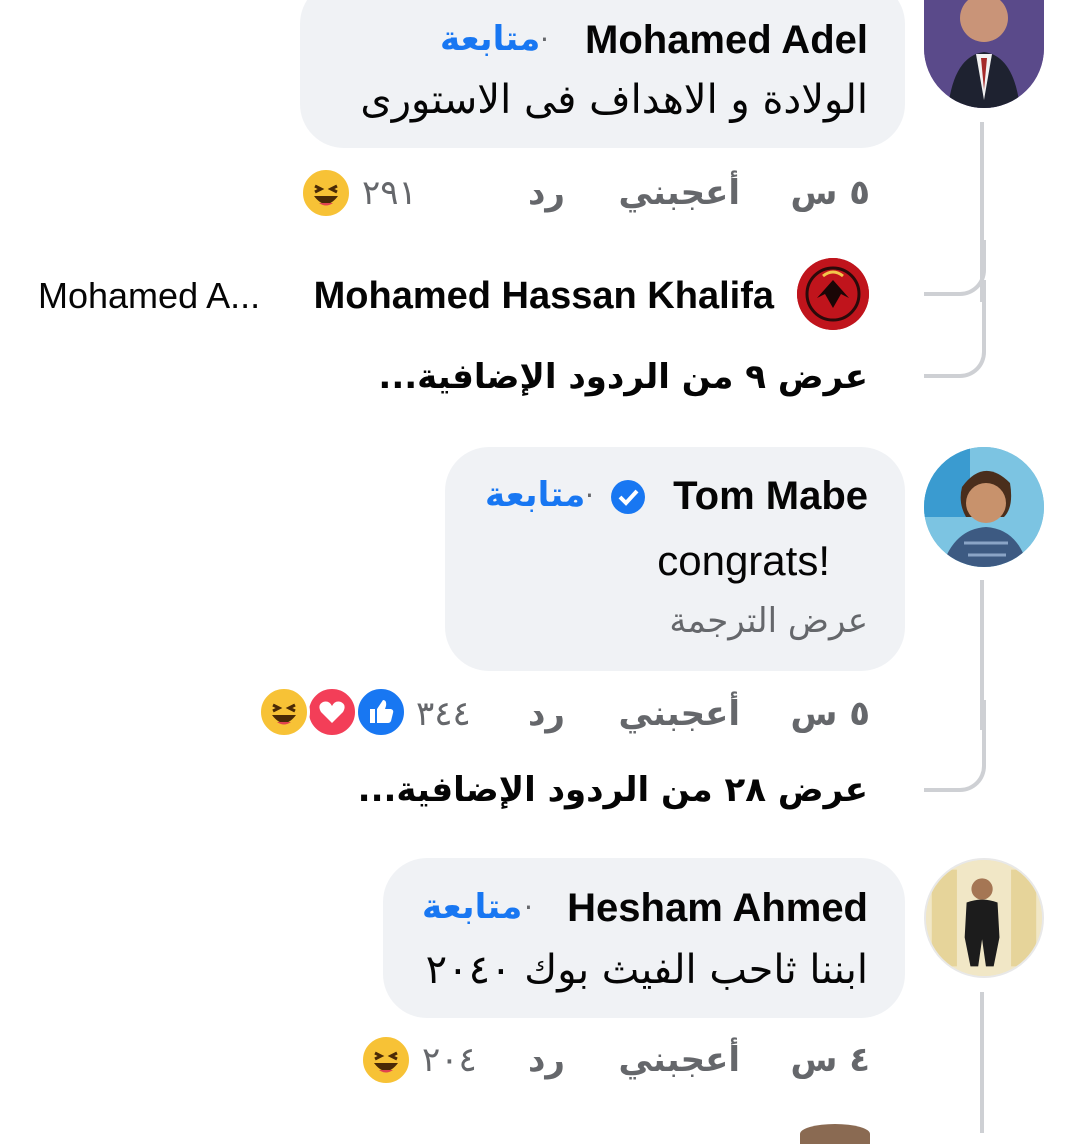 This screenshot has width=1080, height=1144. Describe the element at coordinates (835, 1134) in the screenshot. I see `next-avatar-edge` at that location.